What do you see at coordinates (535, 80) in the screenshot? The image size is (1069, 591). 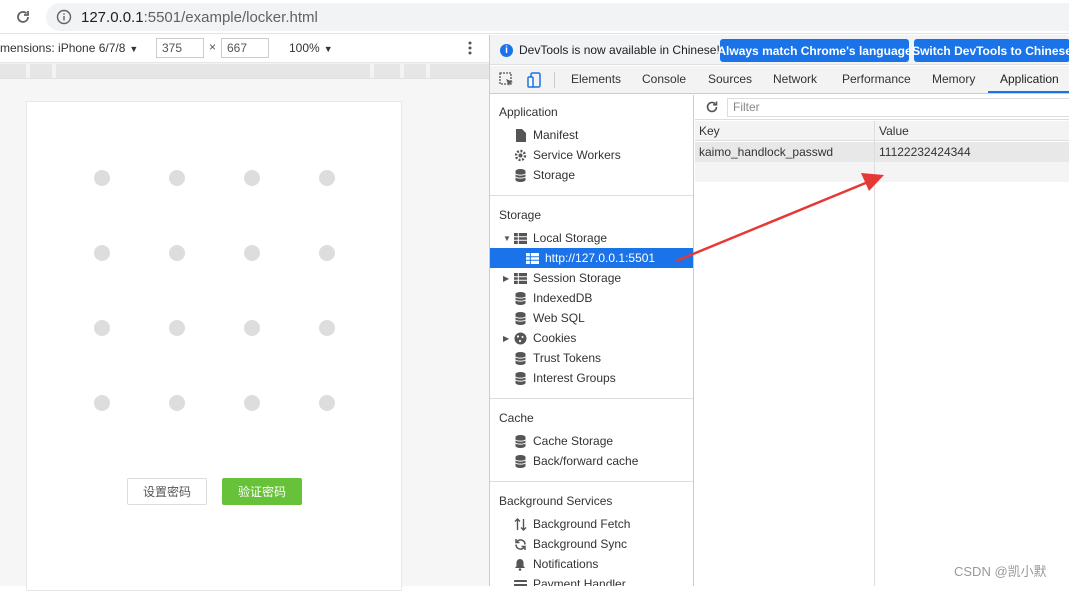 I see `device-toggle-icon` at bounding box center [535, 80].